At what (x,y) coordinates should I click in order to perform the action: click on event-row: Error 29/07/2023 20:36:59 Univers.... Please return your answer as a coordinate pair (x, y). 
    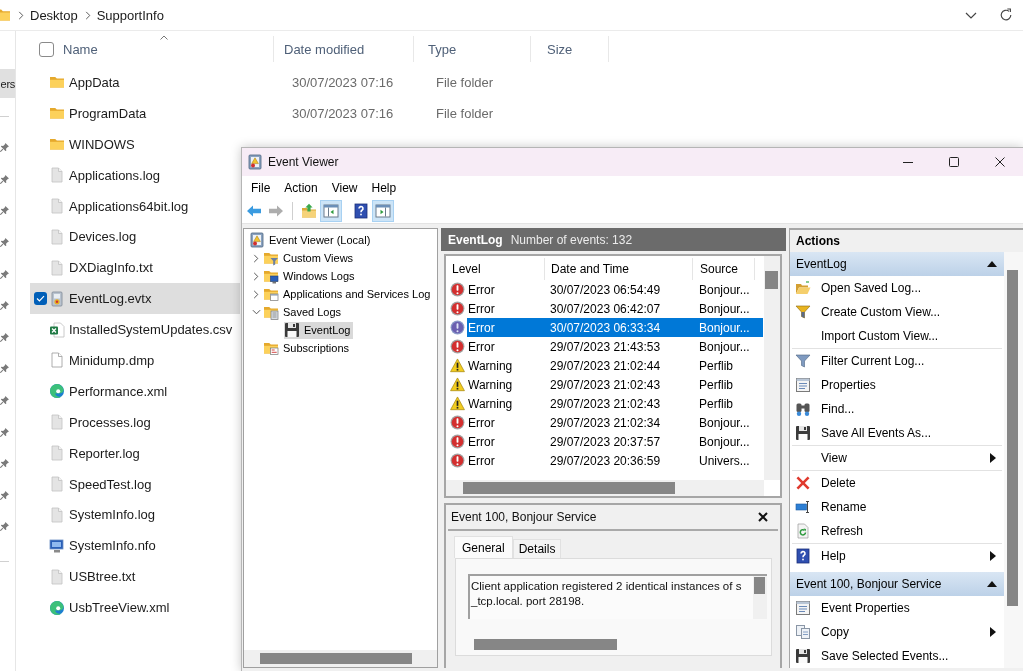
    Looking at the image, I should click on (615, 460).